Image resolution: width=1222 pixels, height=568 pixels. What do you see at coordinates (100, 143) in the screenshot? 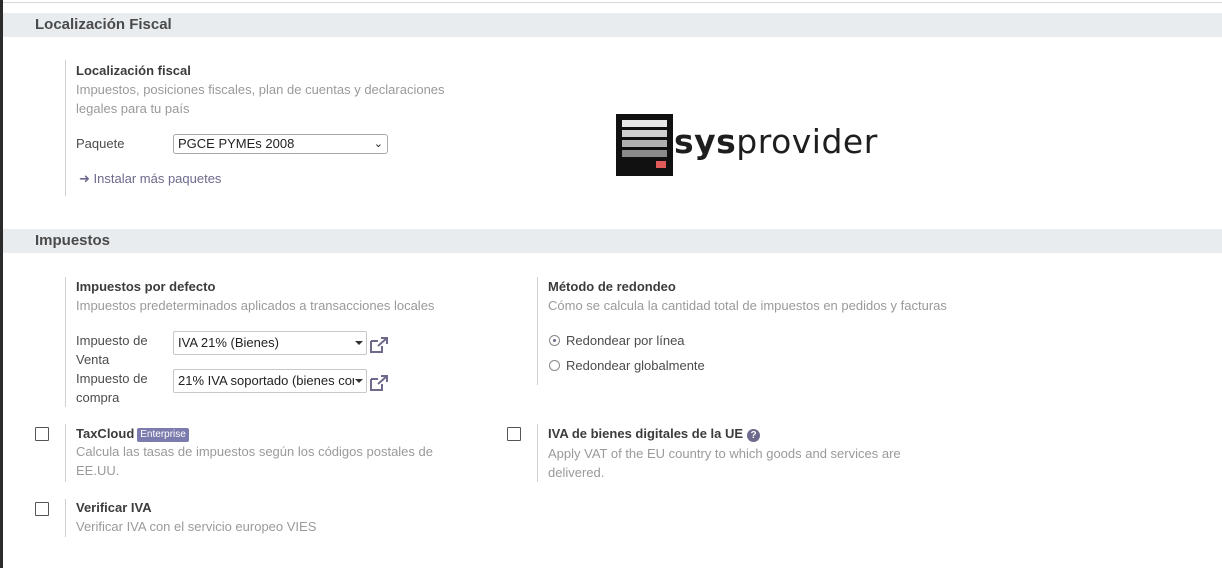
I see `package-label: Paquete` at bounding box center [100, 143].